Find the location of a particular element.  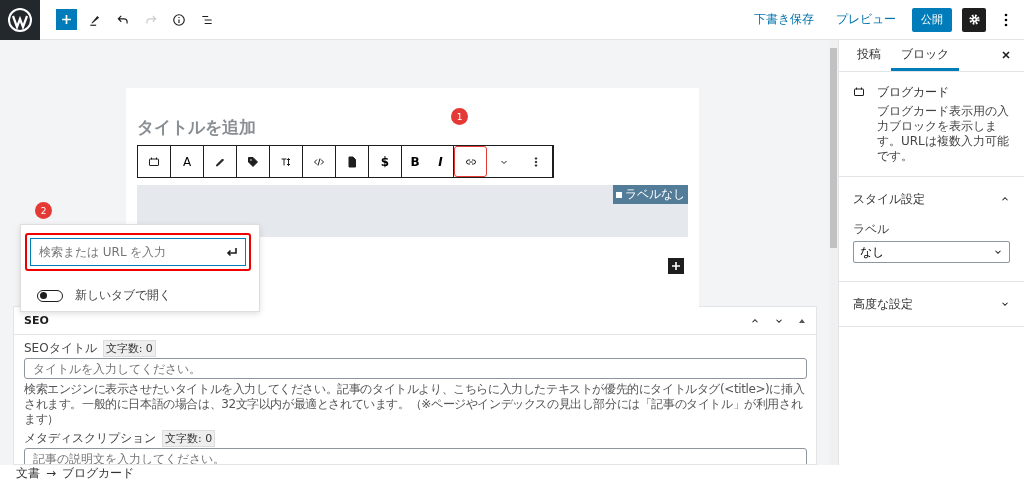

step-badge: 1 is located at coordinates (459, 116).